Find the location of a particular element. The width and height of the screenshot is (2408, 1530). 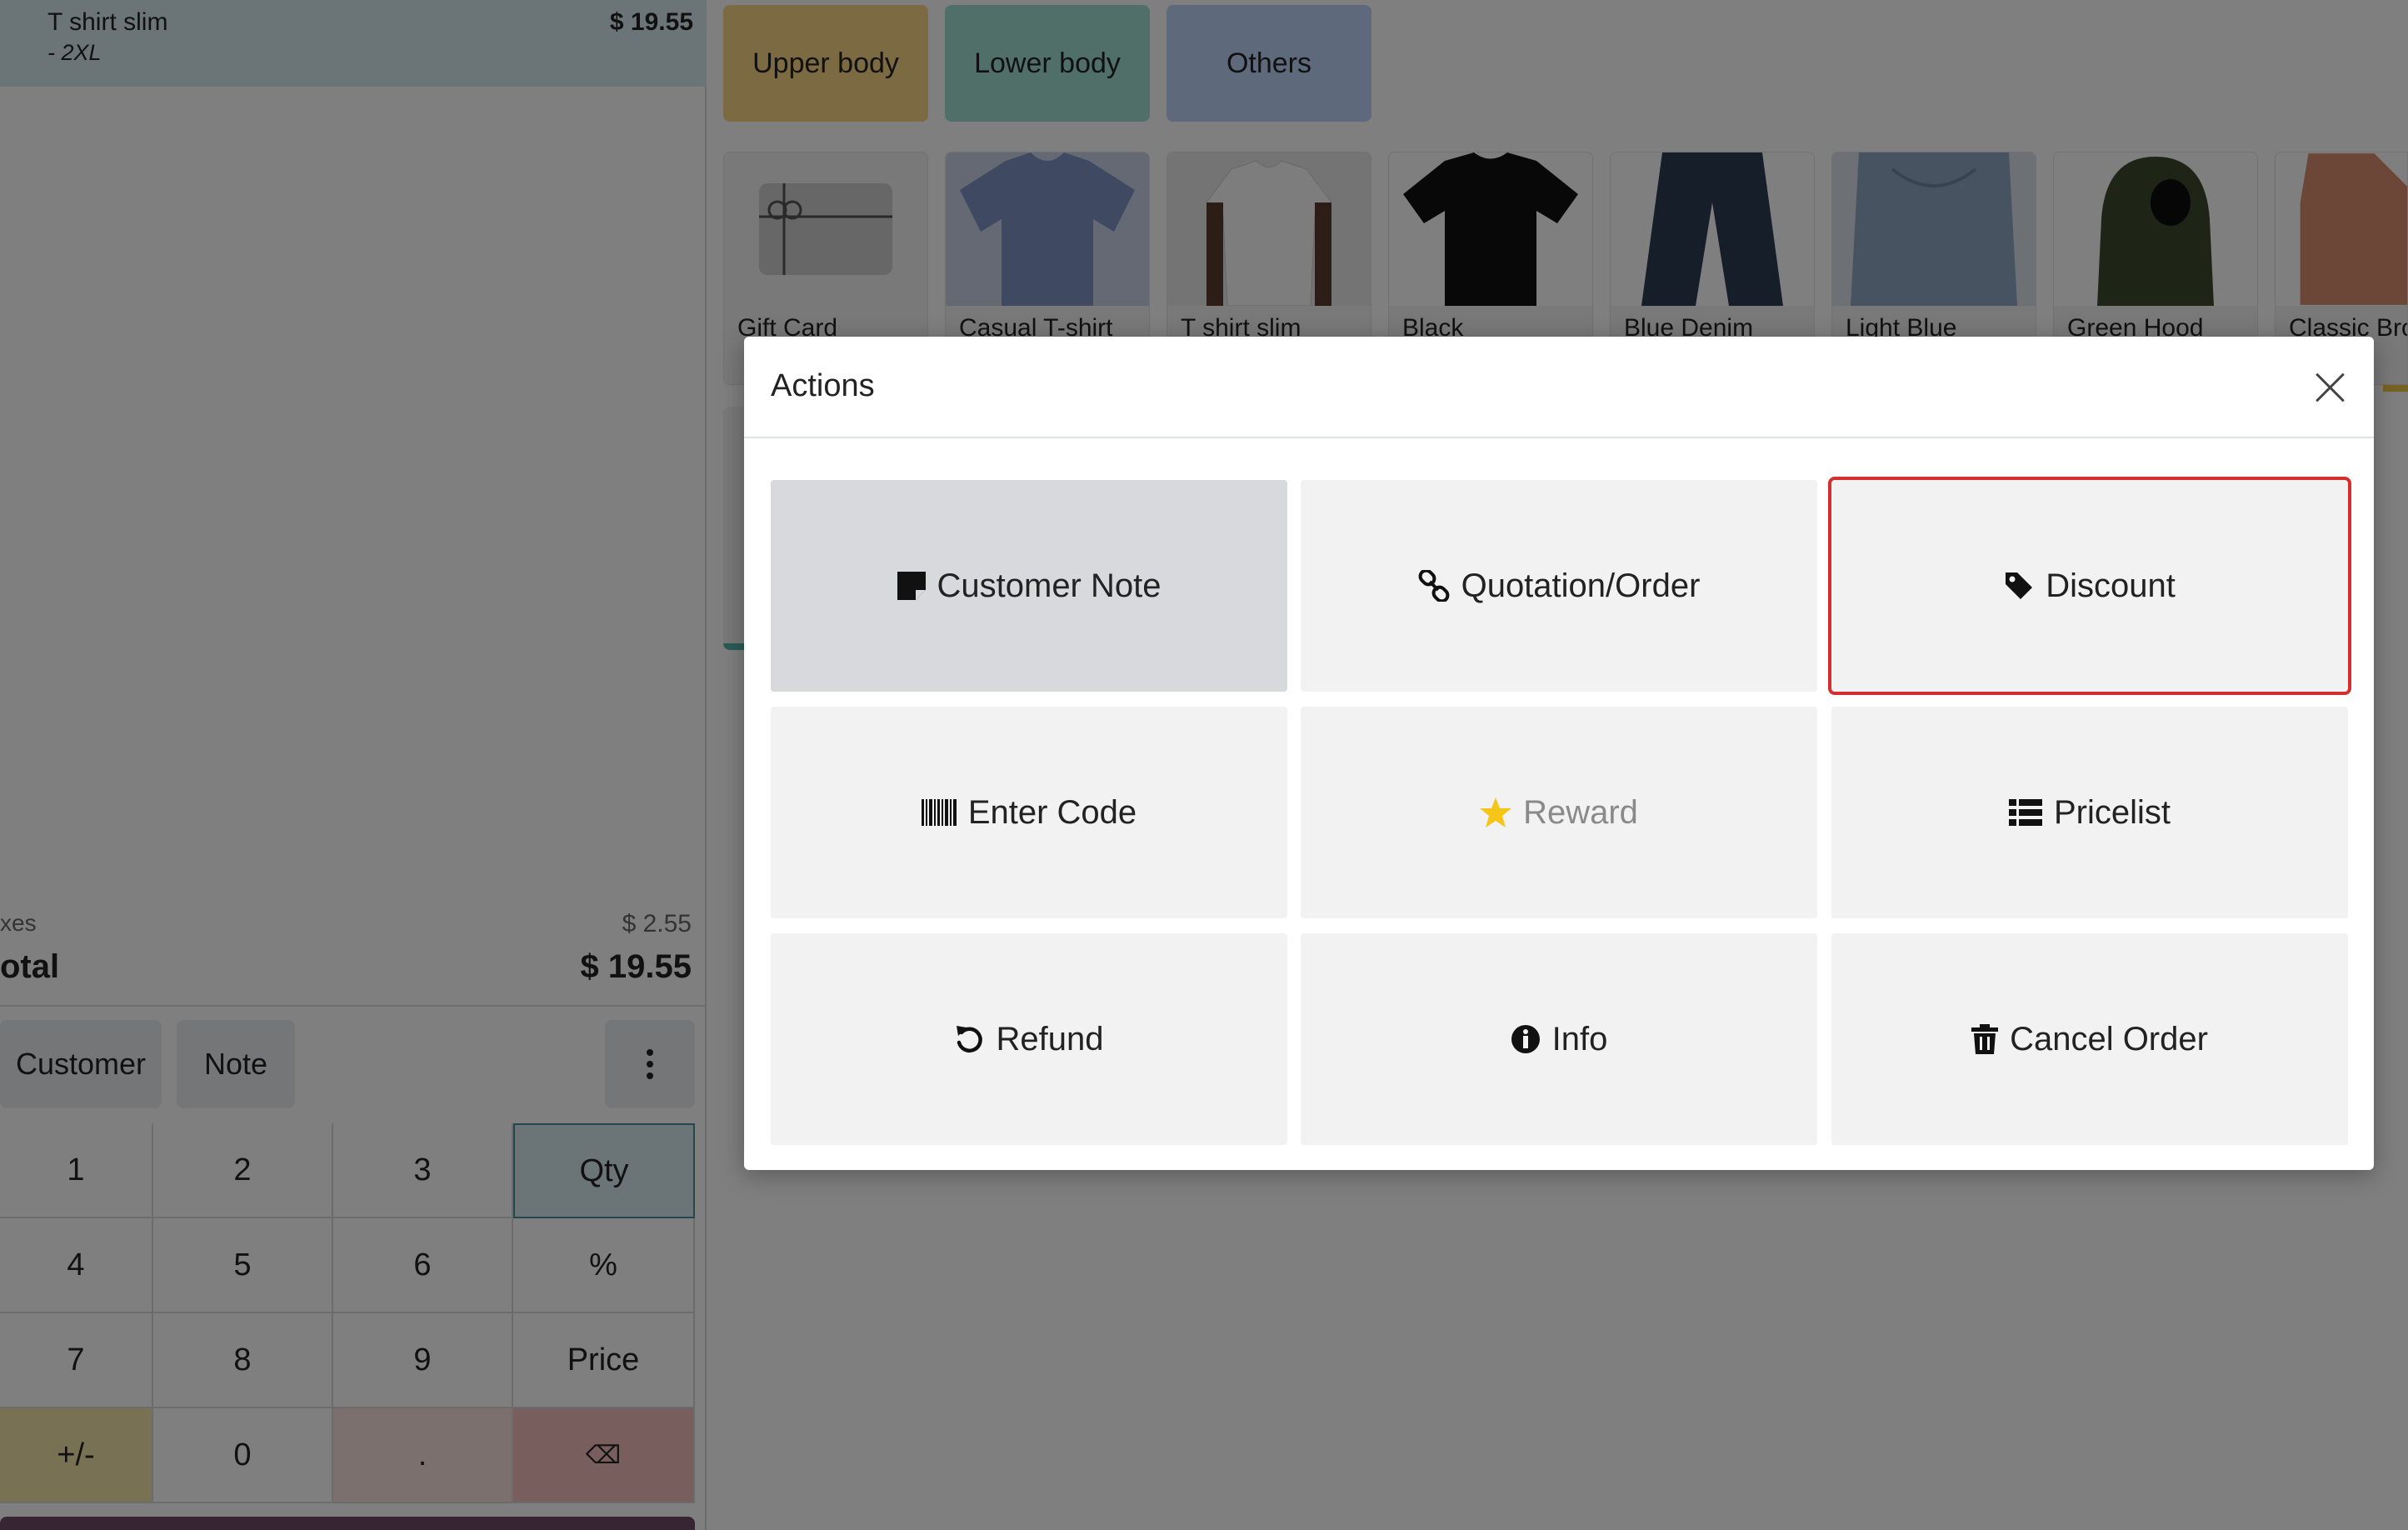

close-icon is located at coordinates (2330, 387).